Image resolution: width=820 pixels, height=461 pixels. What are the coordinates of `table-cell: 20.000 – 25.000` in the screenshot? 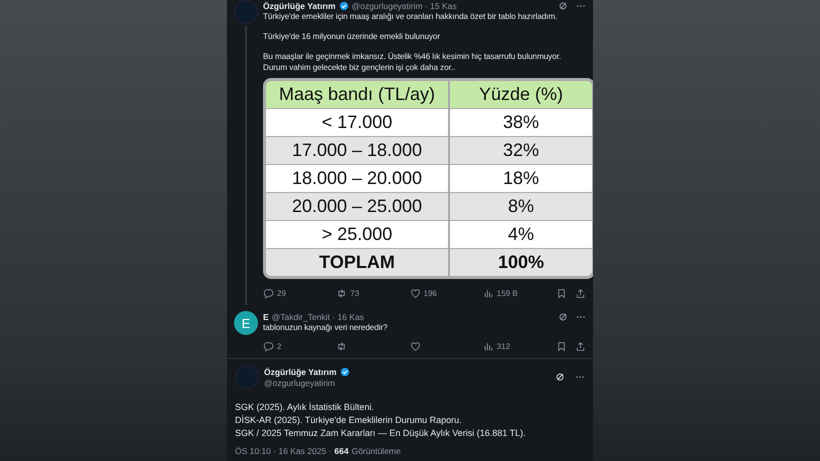 It's located at (357, 206).